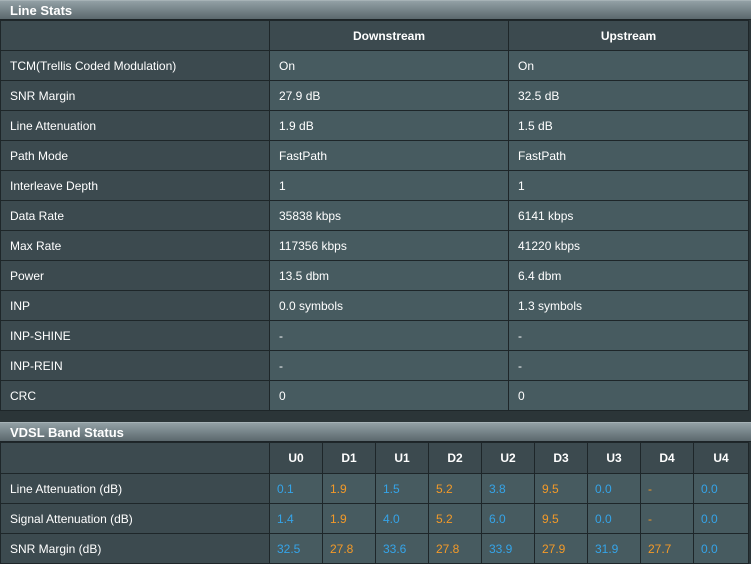  I want to click on band-value-u1: 1.5, so click(402, 488).